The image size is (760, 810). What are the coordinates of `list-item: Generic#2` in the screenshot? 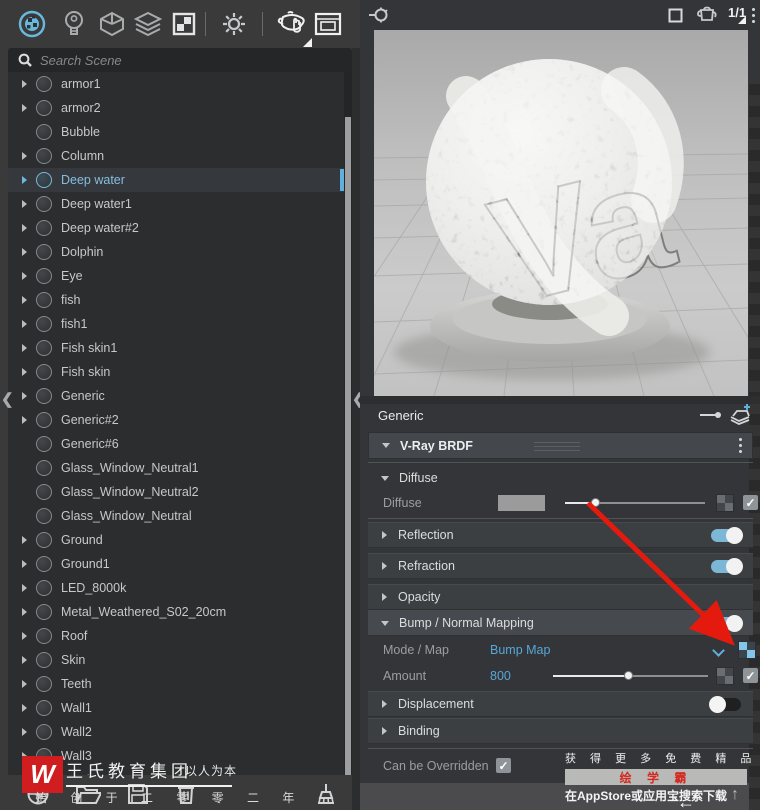 It's located at (176, 420).